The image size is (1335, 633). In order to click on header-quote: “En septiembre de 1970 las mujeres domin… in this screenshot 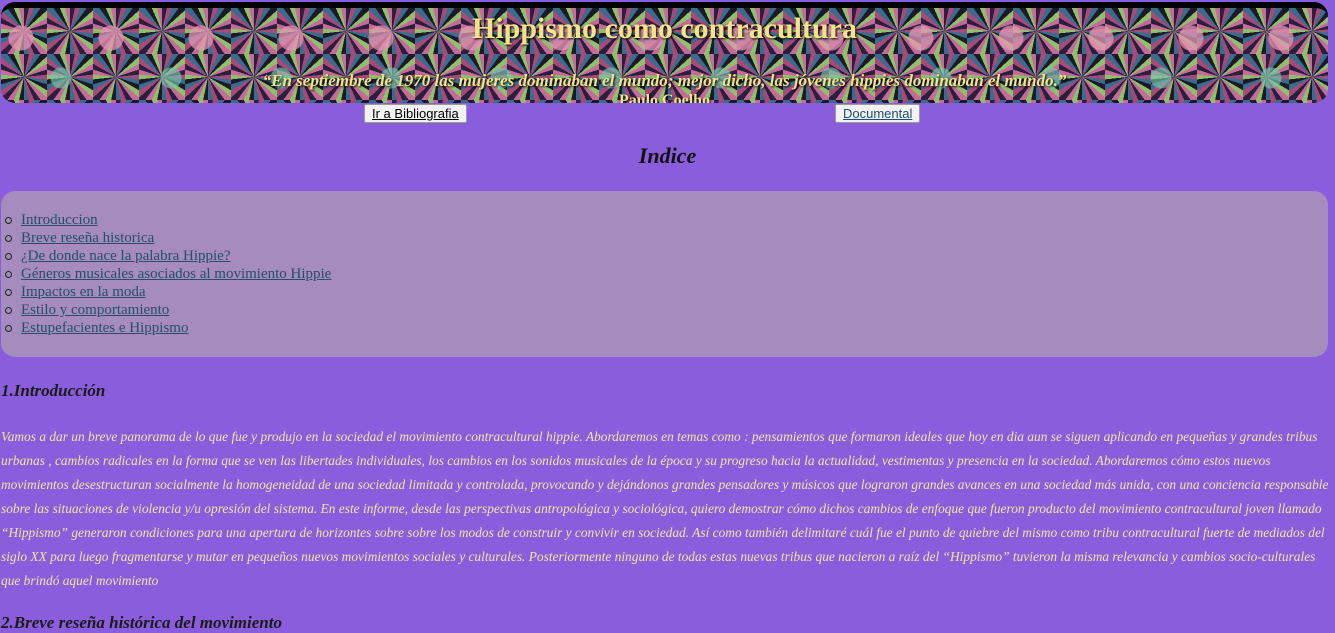, I will do `click(664, 80)`.